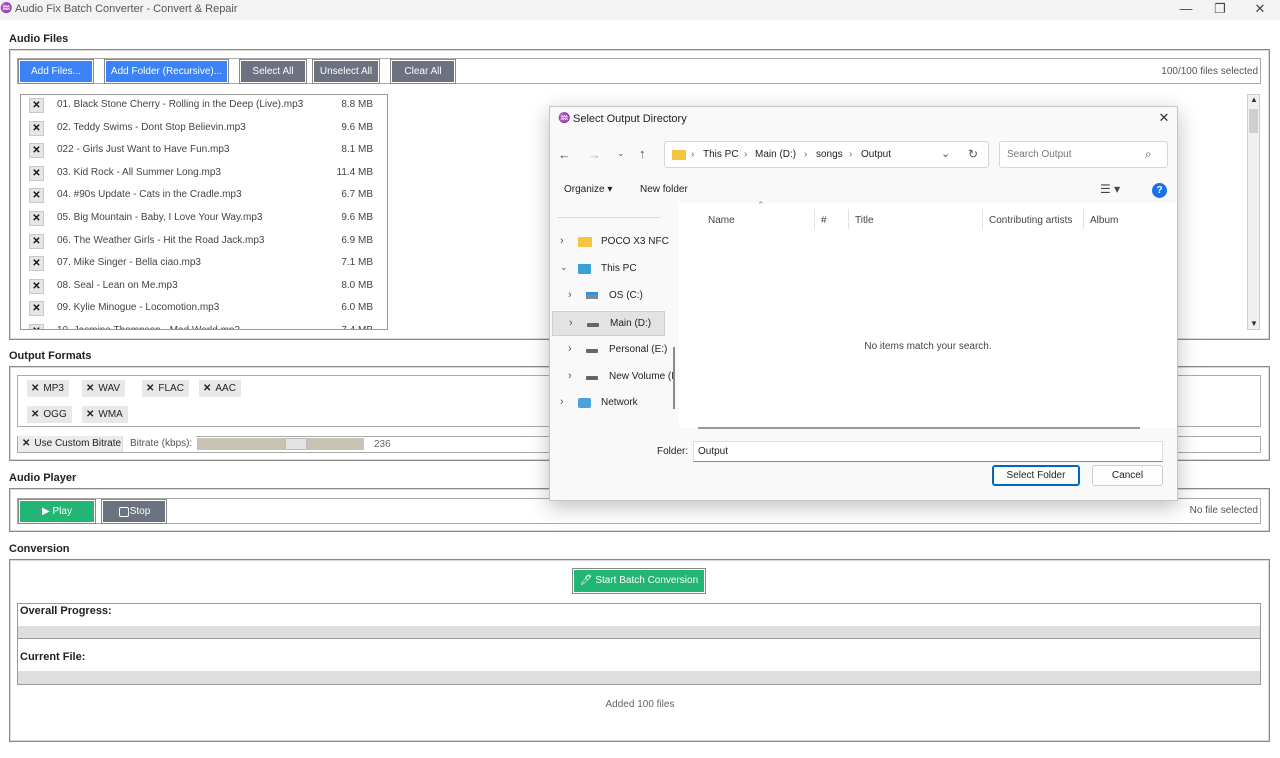  Describe the element at coordinates (608, 323) in the screenshot. I see `nav-item-main-d: › Main (D:)` at that location.